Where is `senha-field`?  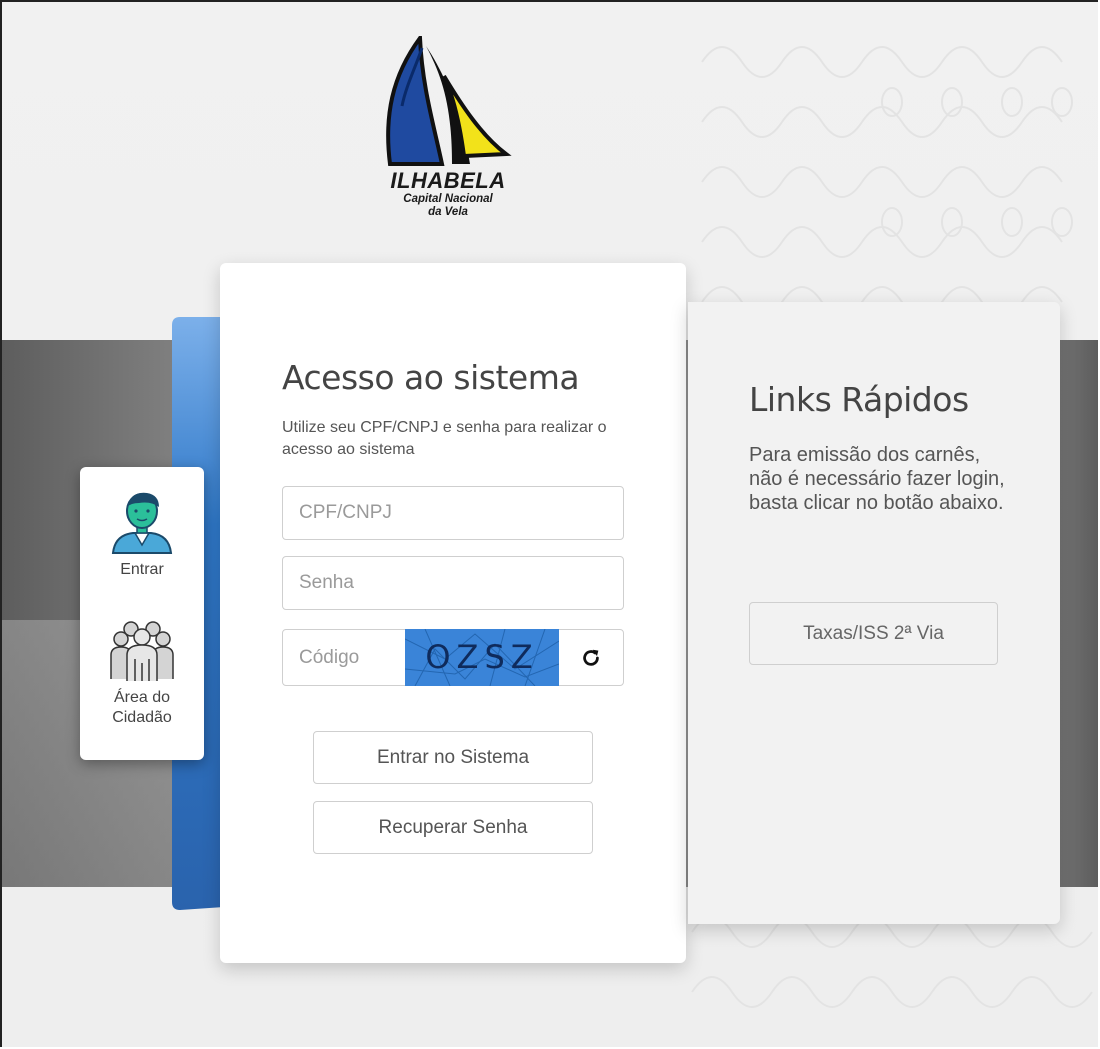 senha-field is located at coordinates (453, 583).